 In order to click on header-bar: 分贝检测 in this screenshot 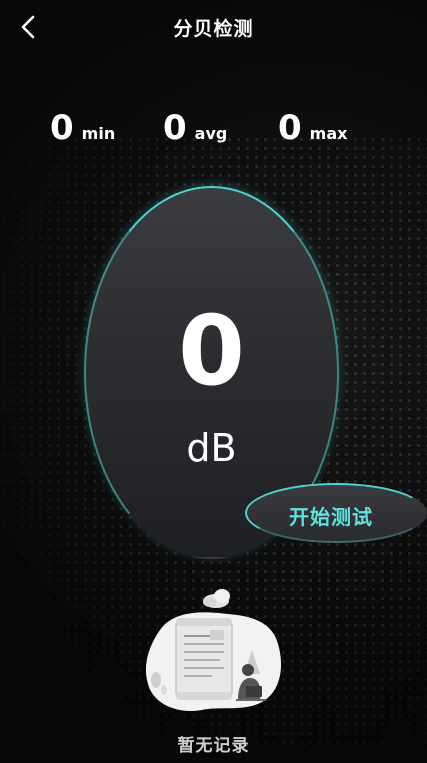, I will do `click(213, 27)`.